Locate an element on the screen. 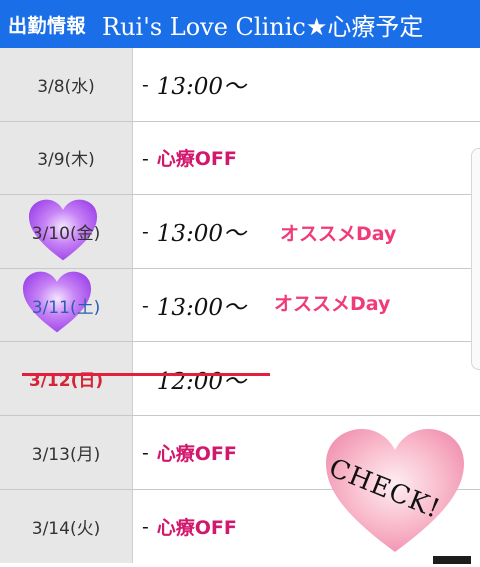 Image resolution: width=480 pixels, height=567 pixels. date-cell: 3/9(木) is located at coordinates (66, 158).